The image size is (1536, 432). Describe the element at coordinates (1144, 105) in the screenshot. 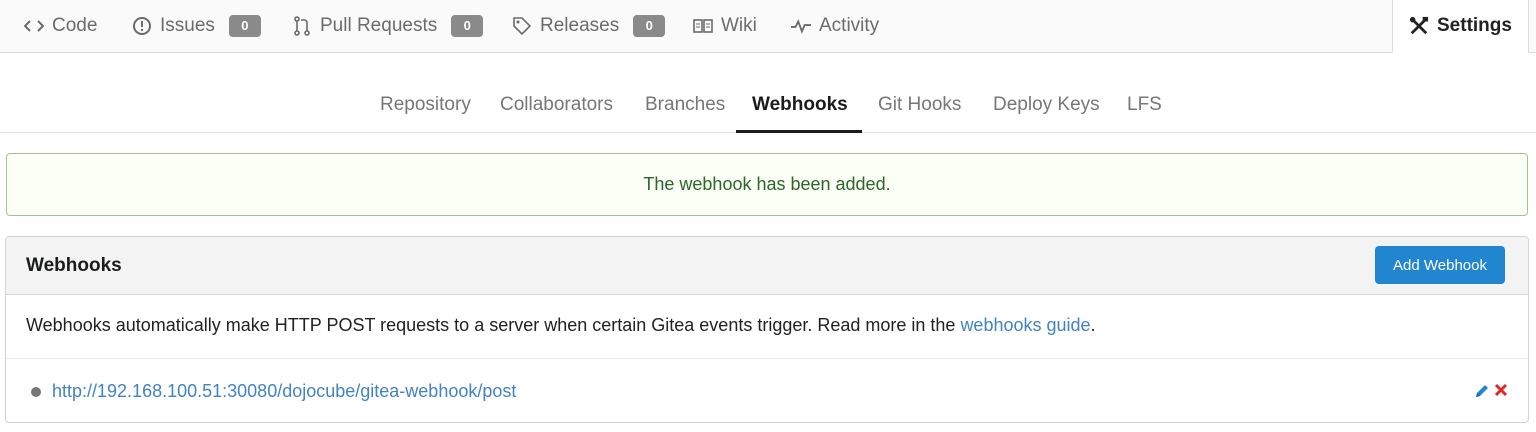

I see `subnav-lfs: LFS` at that location.